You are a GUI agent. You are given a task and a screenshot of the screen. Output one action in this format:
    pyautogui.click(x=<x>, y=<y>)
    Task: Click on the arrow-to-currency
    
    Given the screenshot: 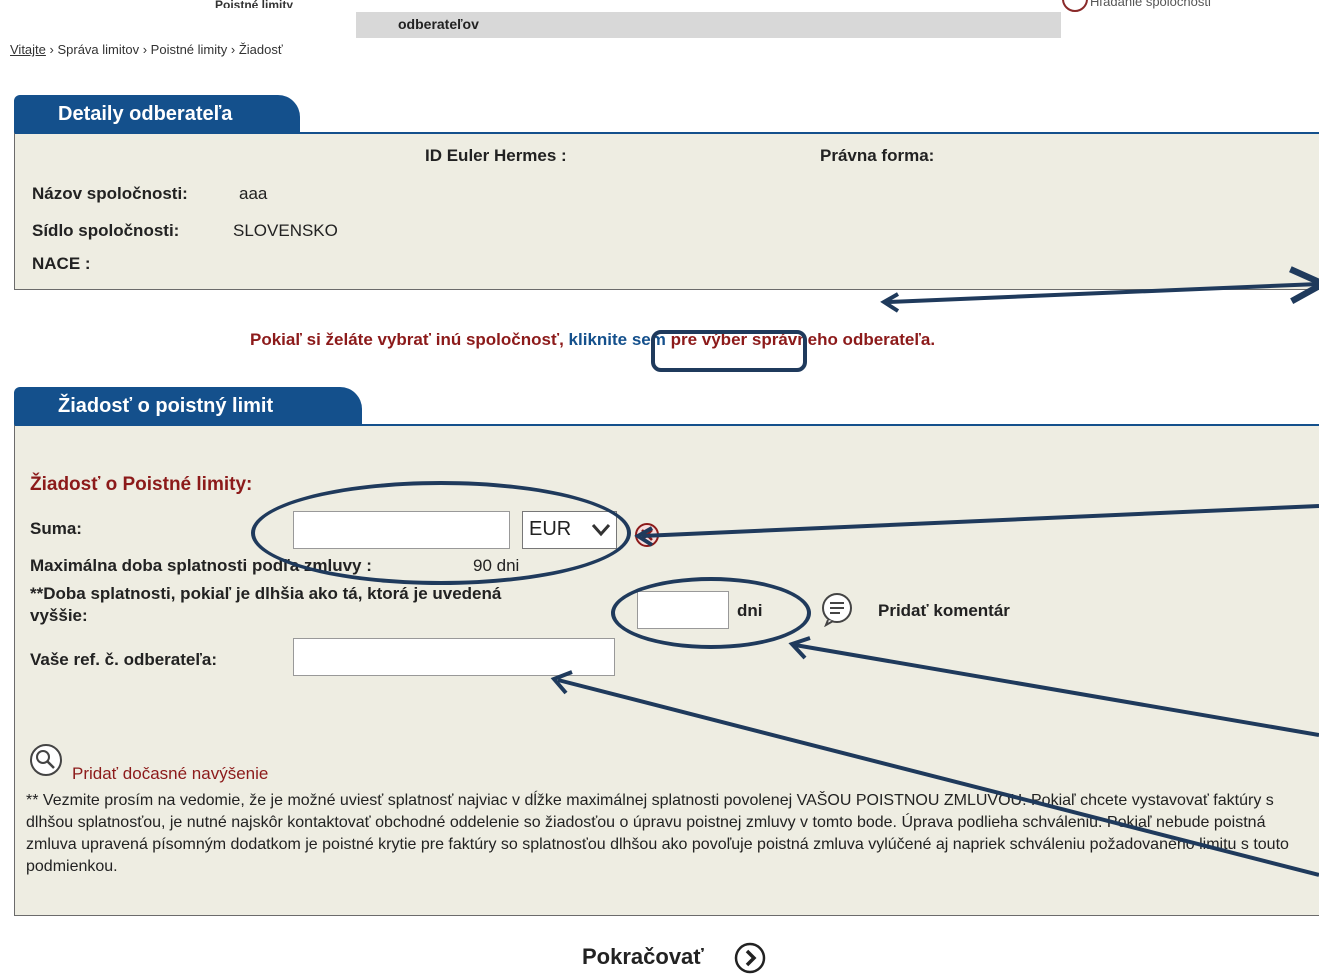 What is the action you would take?
    pyautogui.click(x=980, y=521)
    